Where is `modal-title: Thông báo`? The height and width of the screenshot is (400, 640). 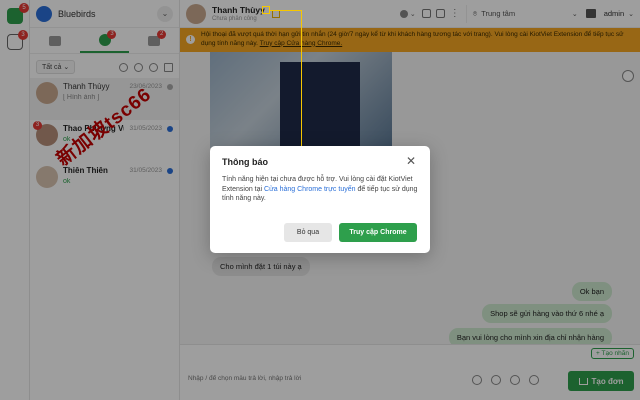 modal-title: Thông báo is located at coordinates (245, 162).